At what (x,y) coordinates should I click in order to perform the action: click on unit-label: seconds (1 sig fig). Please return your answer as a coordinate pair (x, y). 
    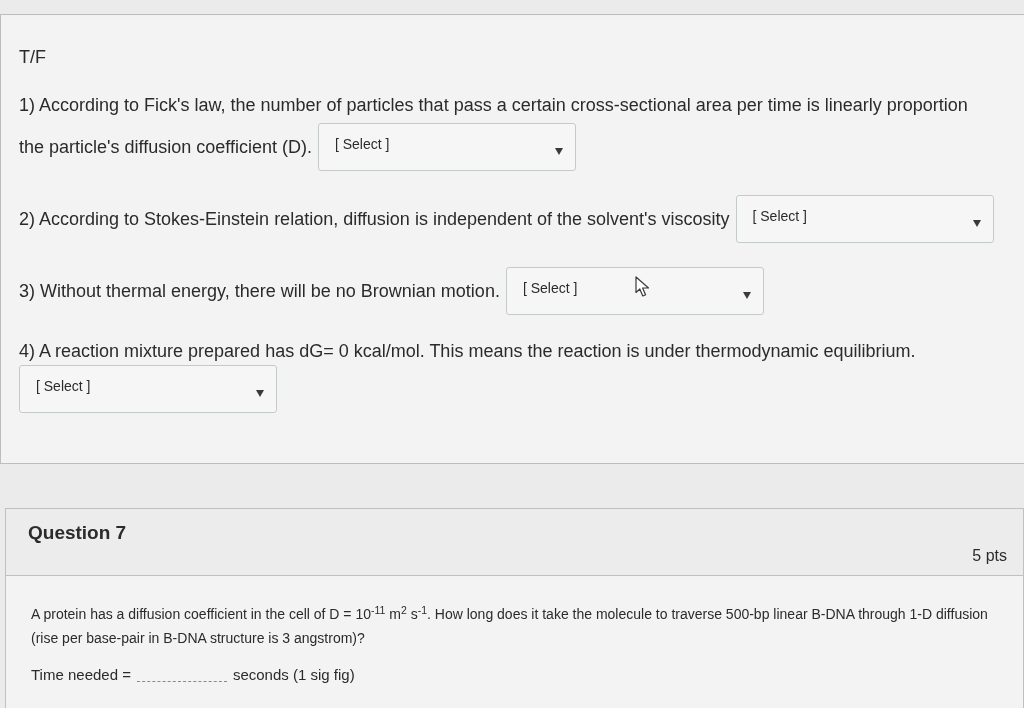
    Looking at the image, I should click on (293, 675).